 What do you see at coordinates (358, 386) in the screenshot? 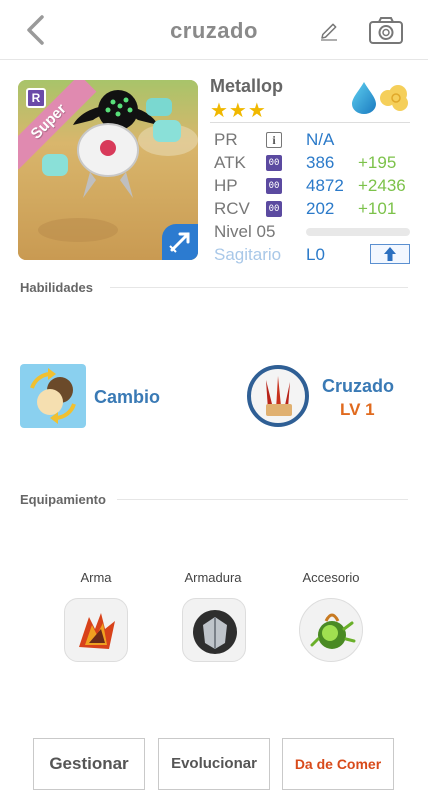
I see `leader-skill-name: Cruzado` at bounding box center [358, 386].